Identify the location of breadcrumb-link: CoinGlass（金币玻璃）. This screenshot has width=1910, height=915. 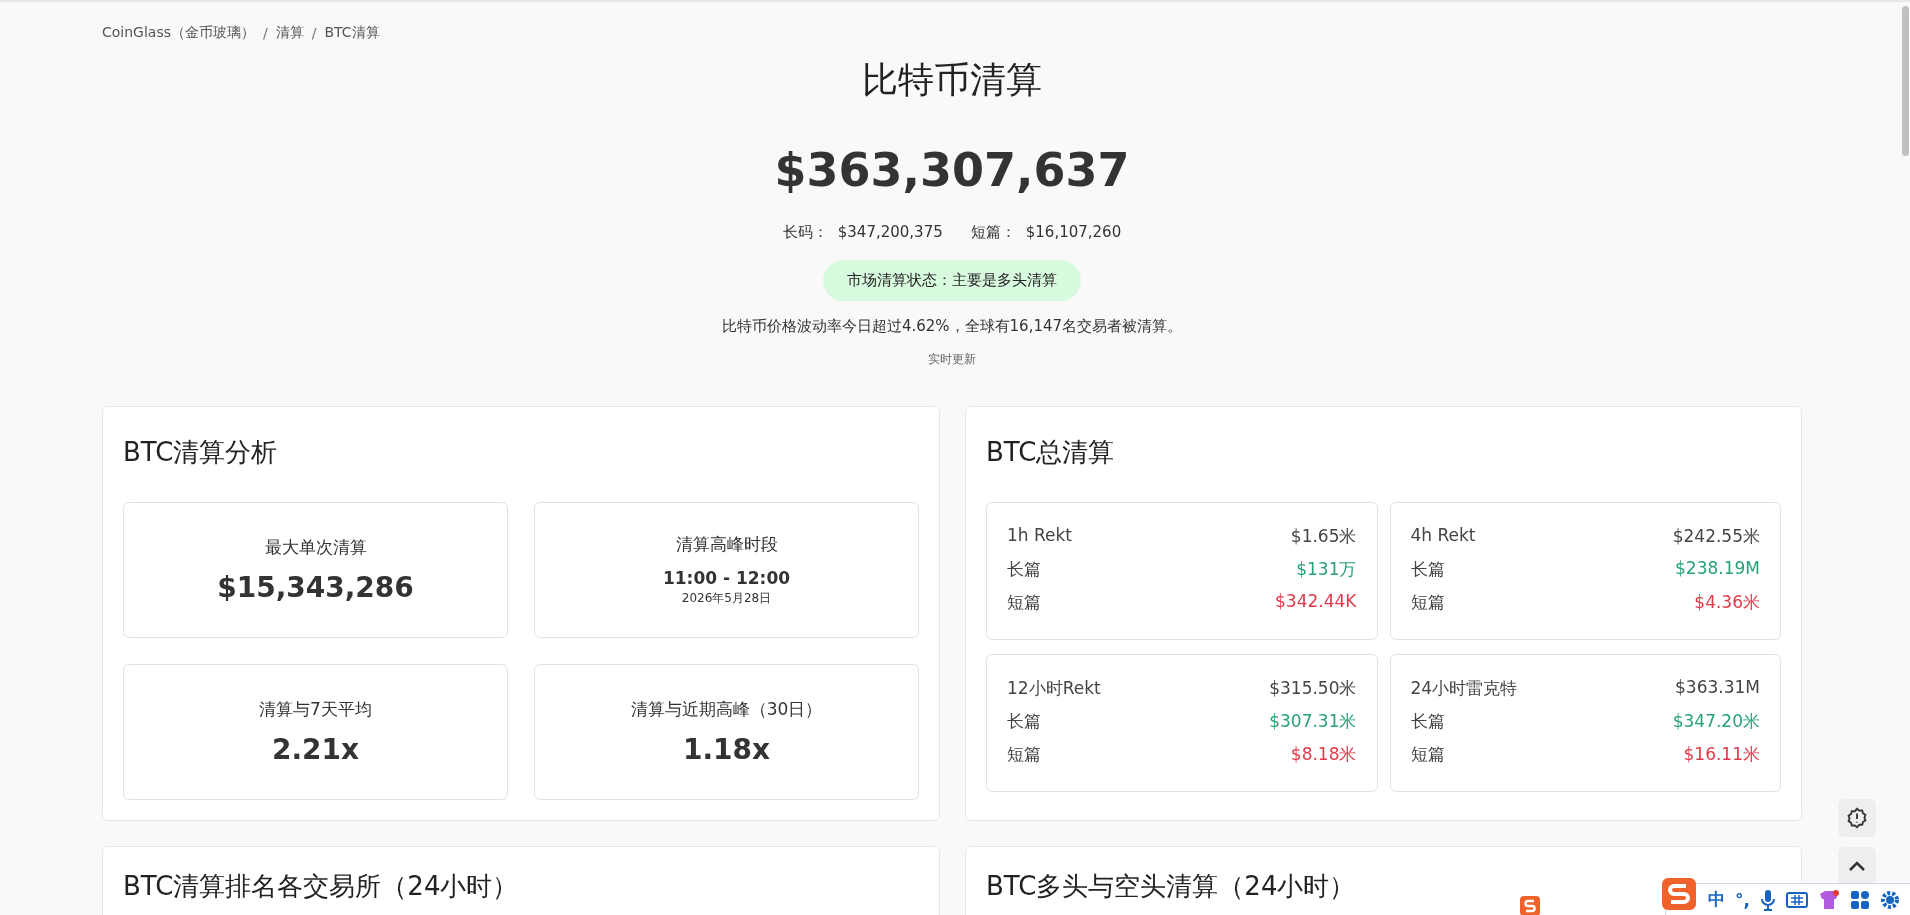
(178, 33).